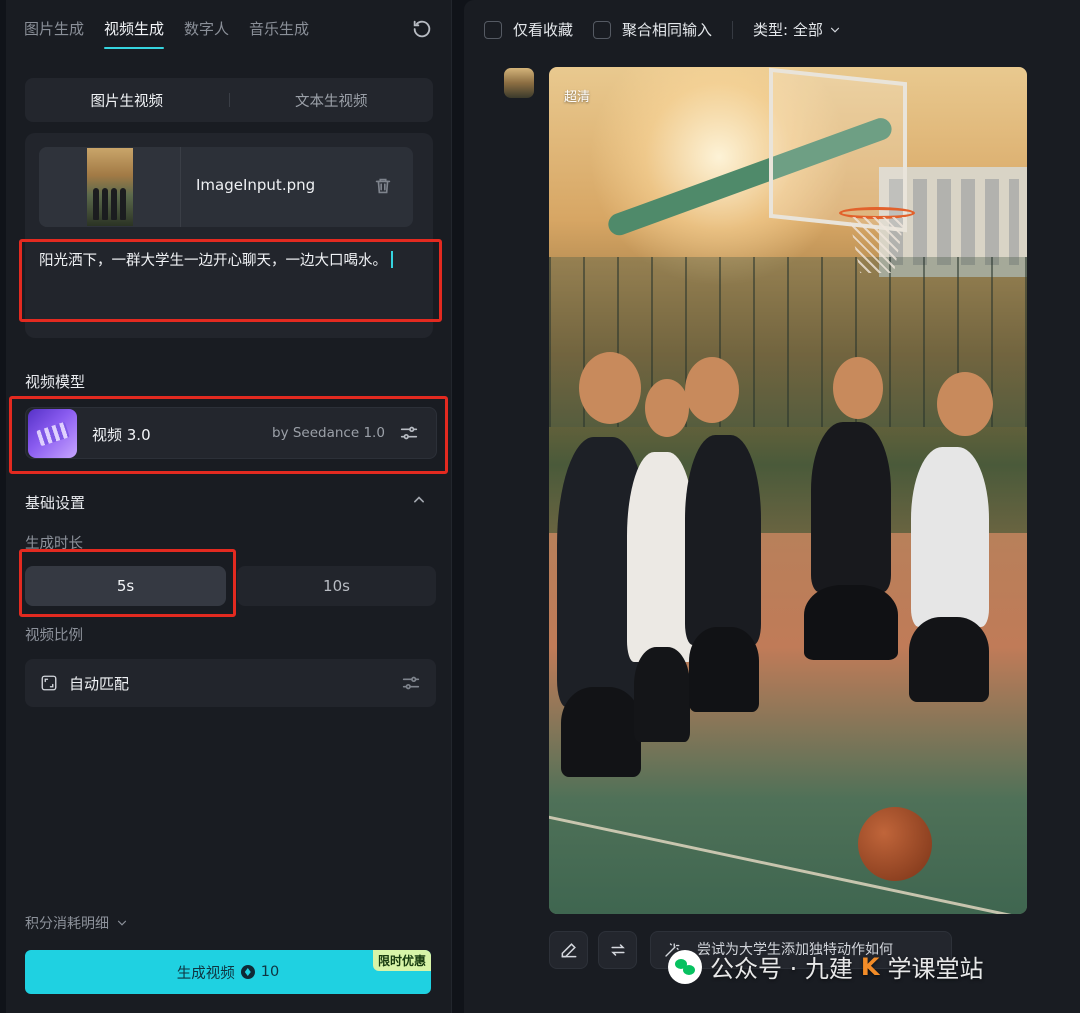  I want to click on ratio-label: 视频比例, so click(54, 636).